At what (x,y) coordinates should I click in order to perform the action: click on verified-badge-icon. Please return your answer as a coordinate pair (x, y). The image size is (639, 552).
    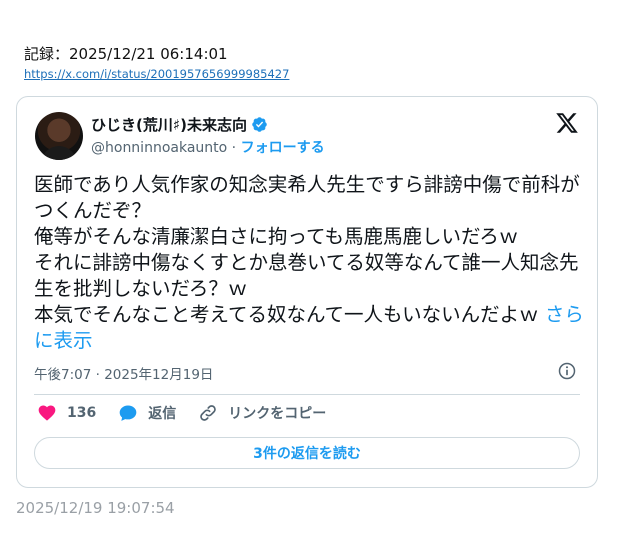
    Looking at the image, I should click on (259, 124).